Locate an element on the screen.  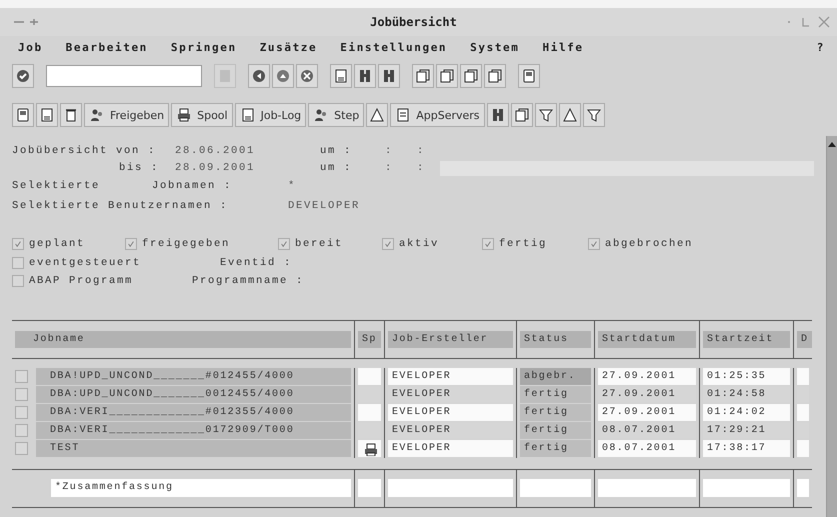
people-icon is located at coordinates (97, 115).